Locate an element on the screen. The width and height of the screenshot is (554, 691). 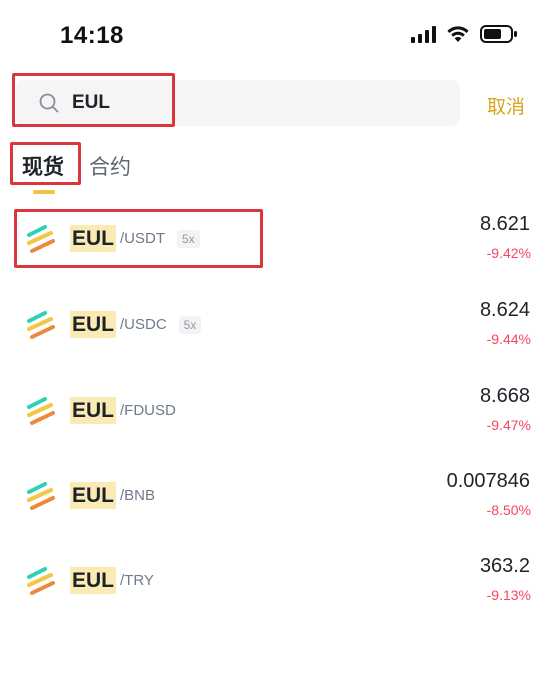
quote-asset: /FDUSD is located at coordinates (148, 410).